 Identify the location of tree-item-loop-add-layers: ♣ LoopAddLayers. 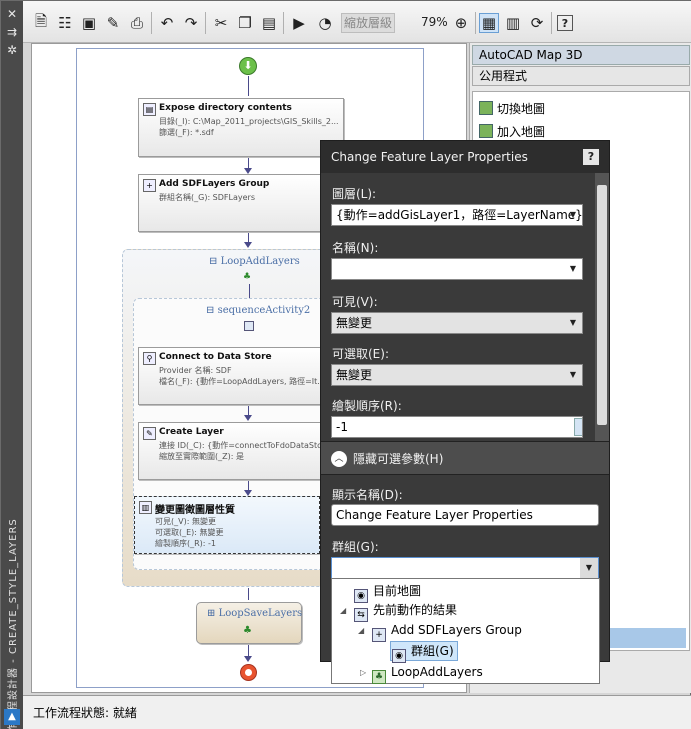
(427, 673).